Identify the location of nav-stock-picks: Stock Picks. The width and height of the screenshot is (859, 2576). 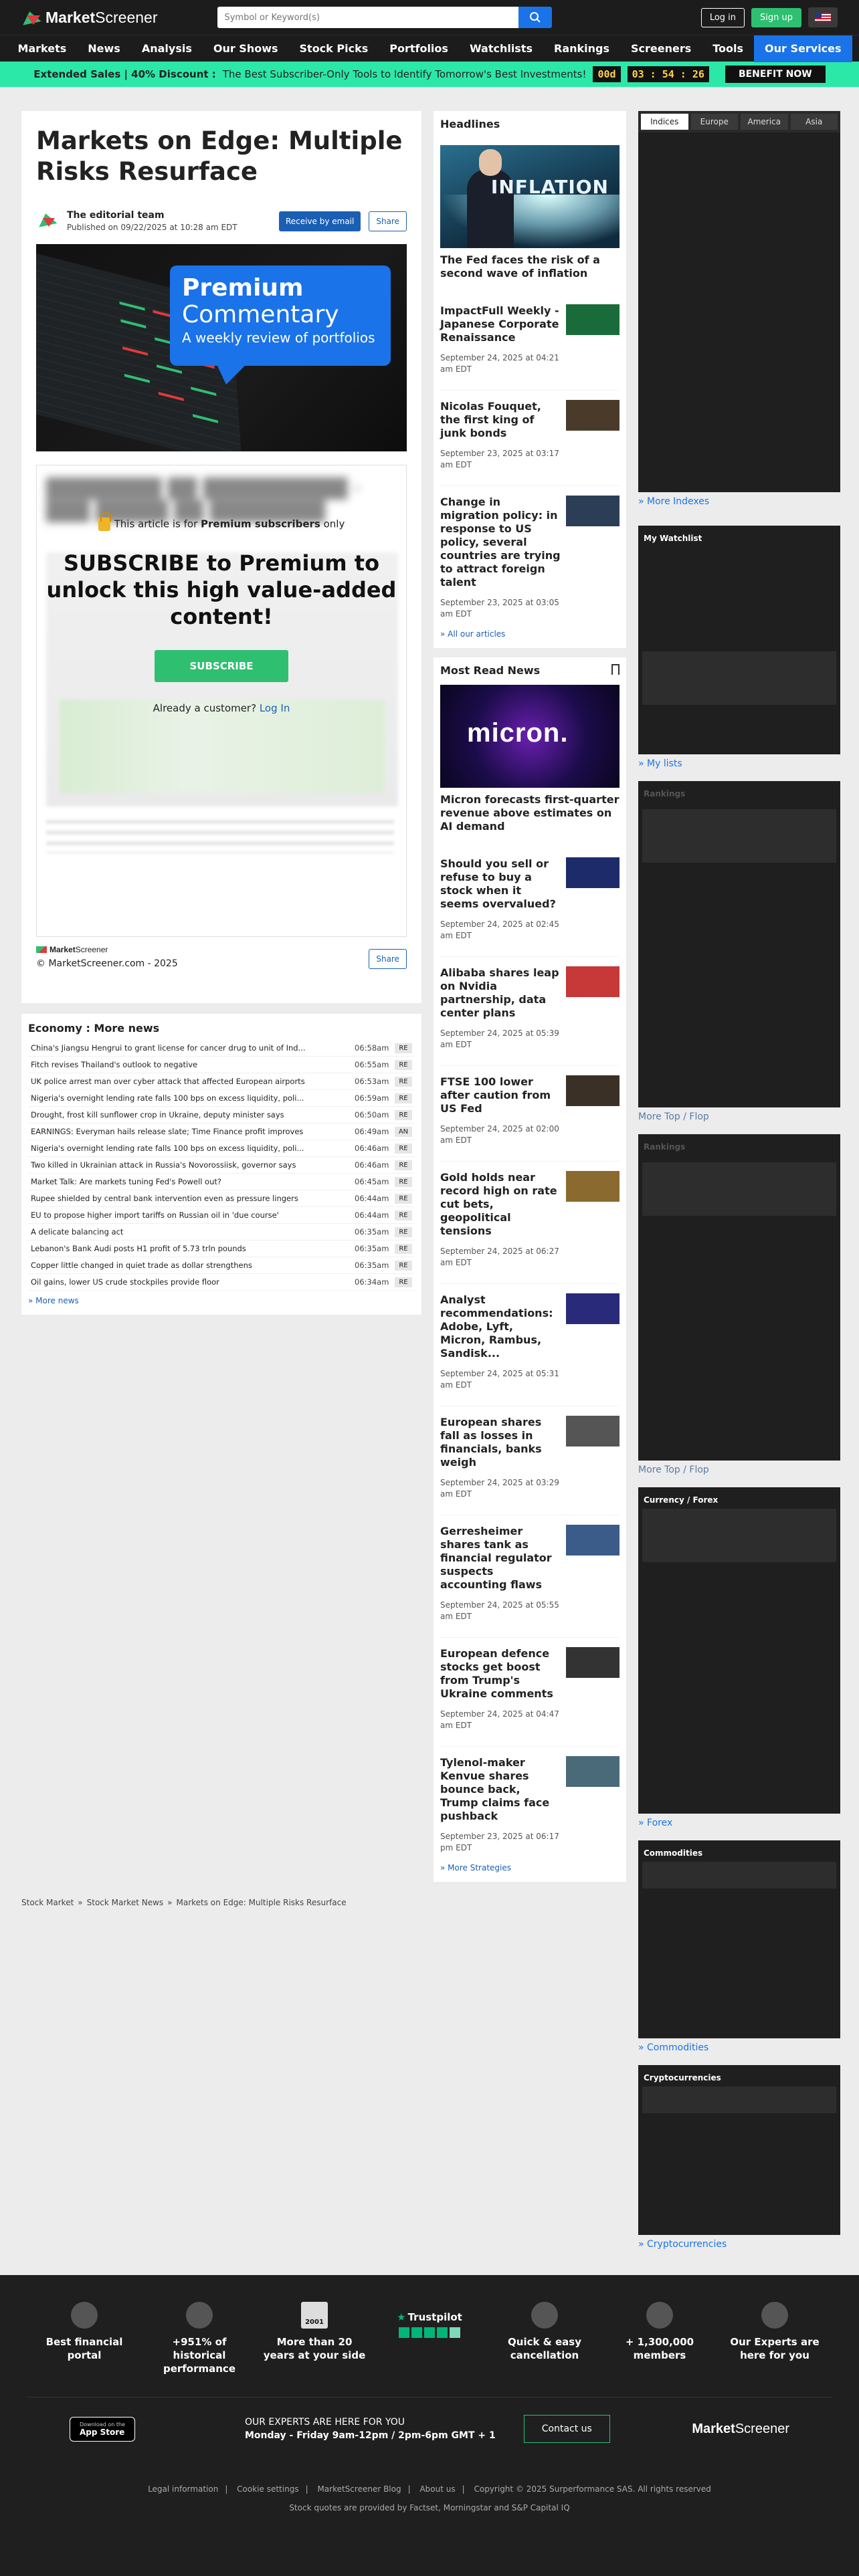
(334, 48).